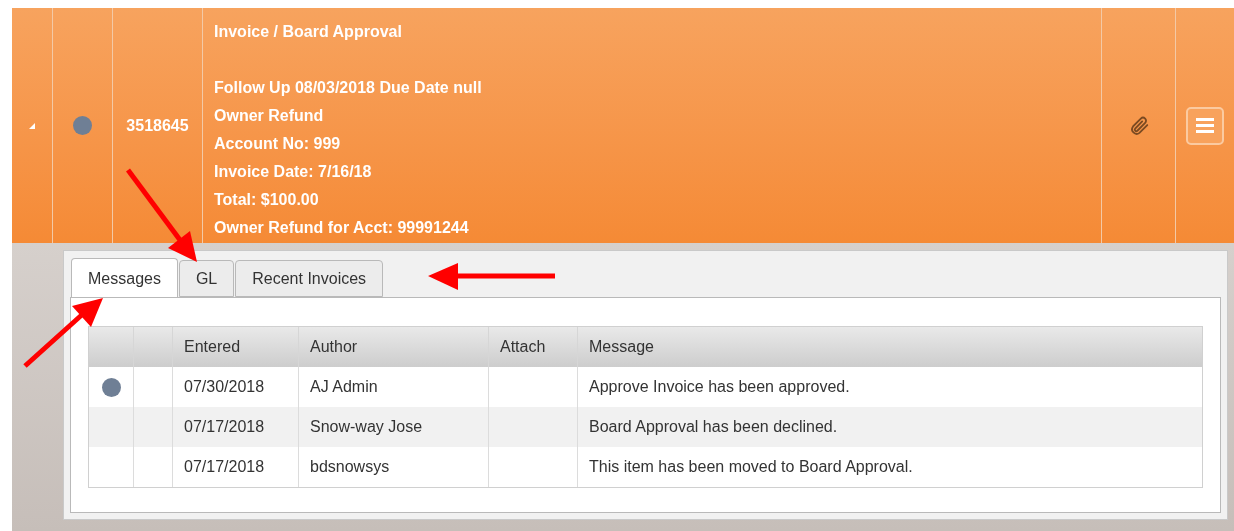 Image resolution: width=1234 pixels, height=531 pixels. I want to click on detail-line: Invoice Date: 7/16/18, so click(293, 172).